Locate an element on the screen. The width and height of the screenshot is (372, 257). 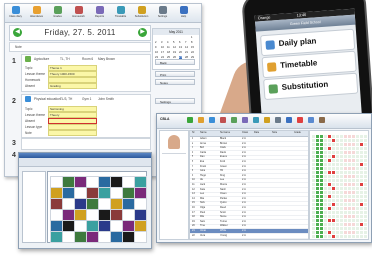
column-header: Date is located at coordinates (256, 133).